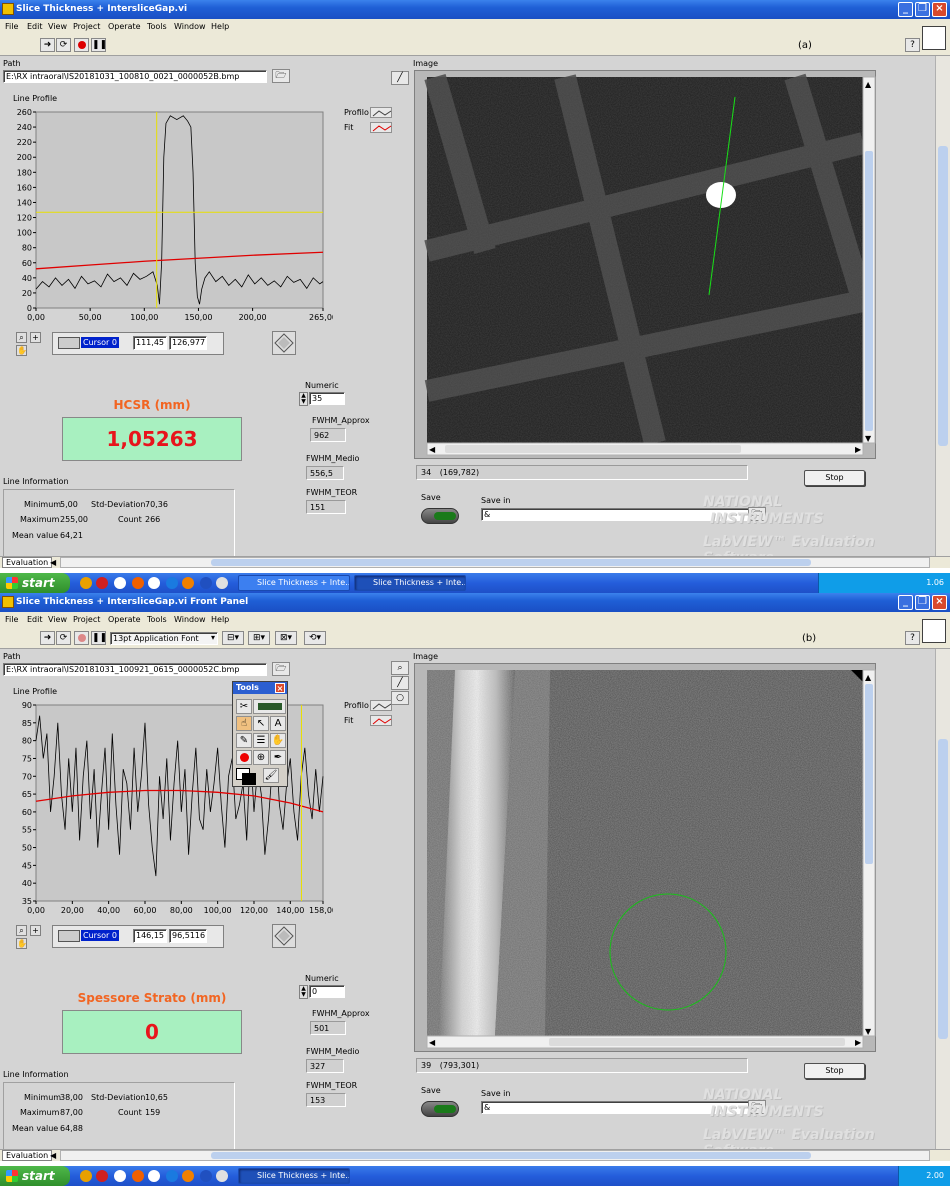 Image resolution: width=950 pixels, height=1188 pixels. What do you see at coordinates (261, 723) in the screenshot?
I see `position-arrow-icon: ↖` at bounding box center [261, 723].